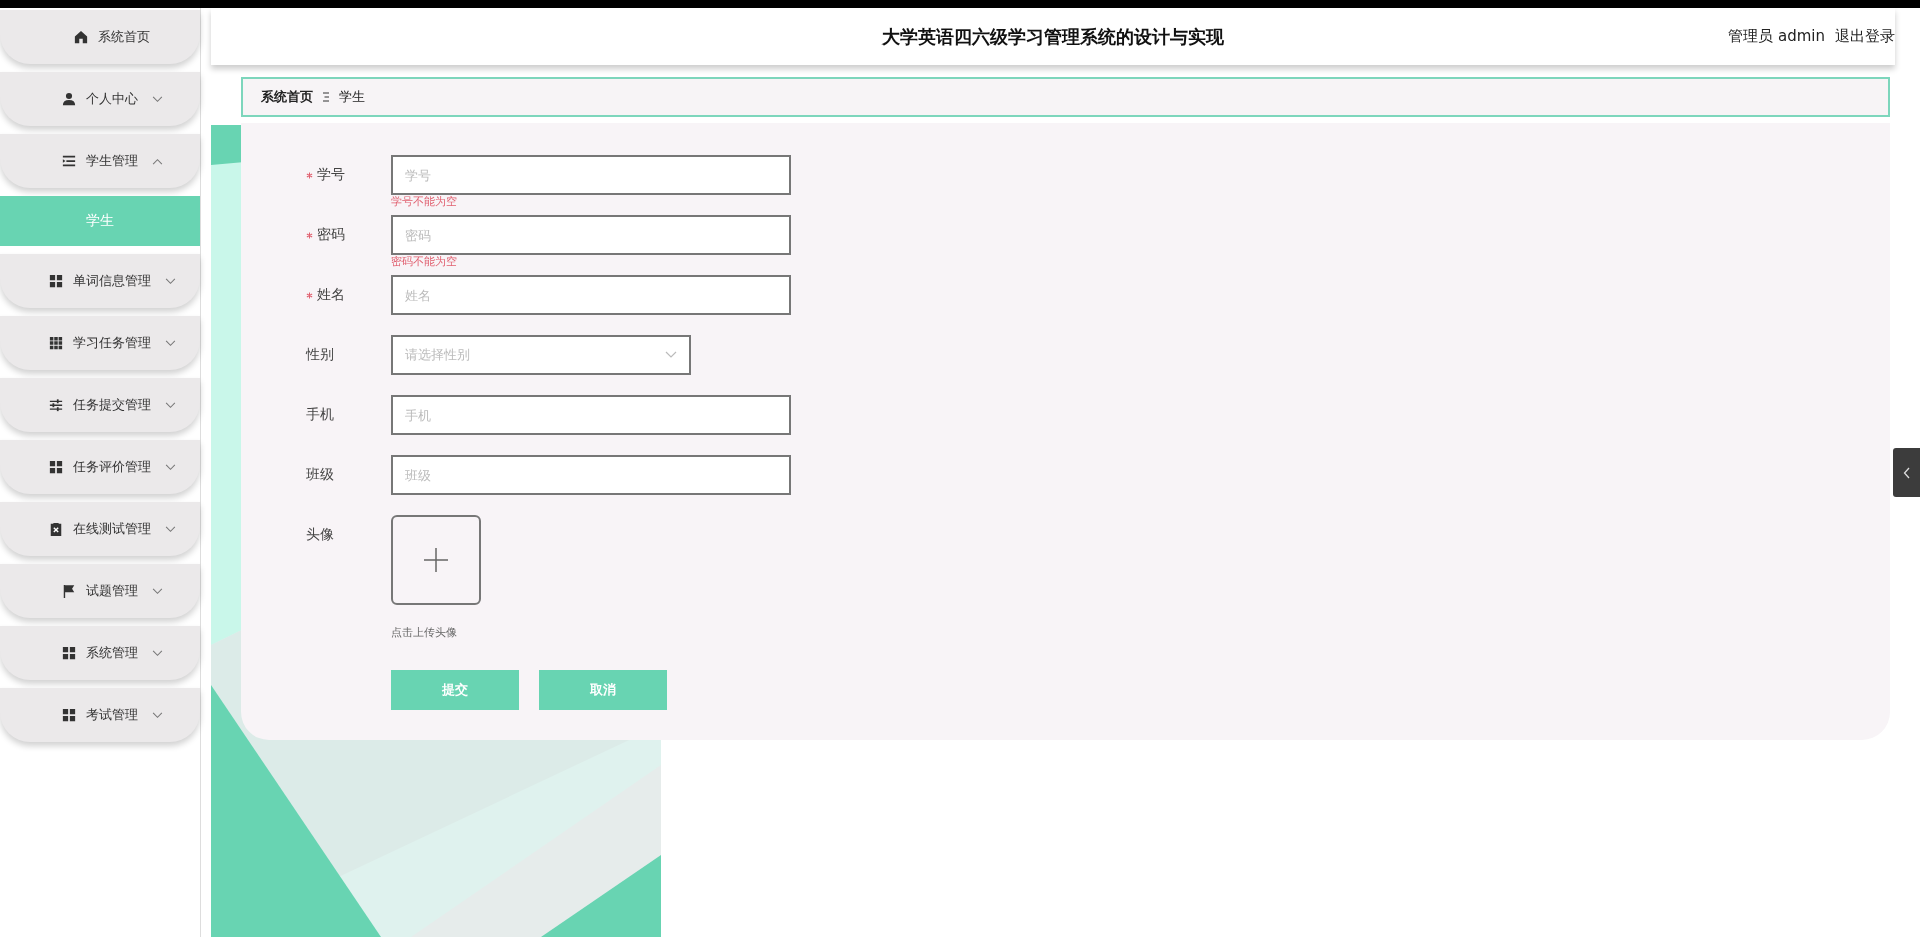 This screenshot has width=1920, height=937. What do you see at coordinates (100, 715) in the screenshot?
I see `menu-item: 考试管理` at bounding box center [100, 715].